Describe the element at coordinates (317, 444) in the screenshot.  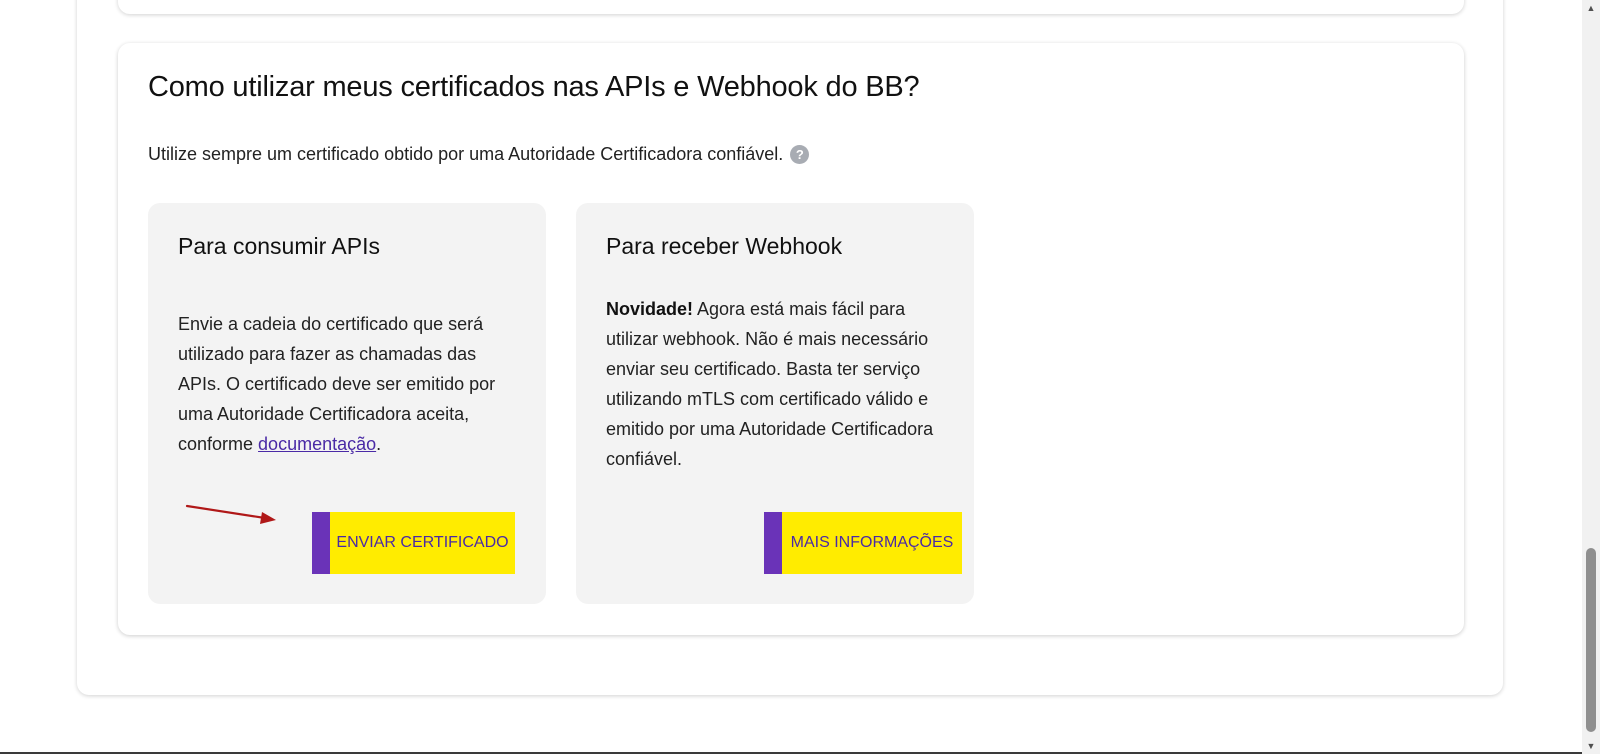
I see `documentation-link: documentação` at that location.